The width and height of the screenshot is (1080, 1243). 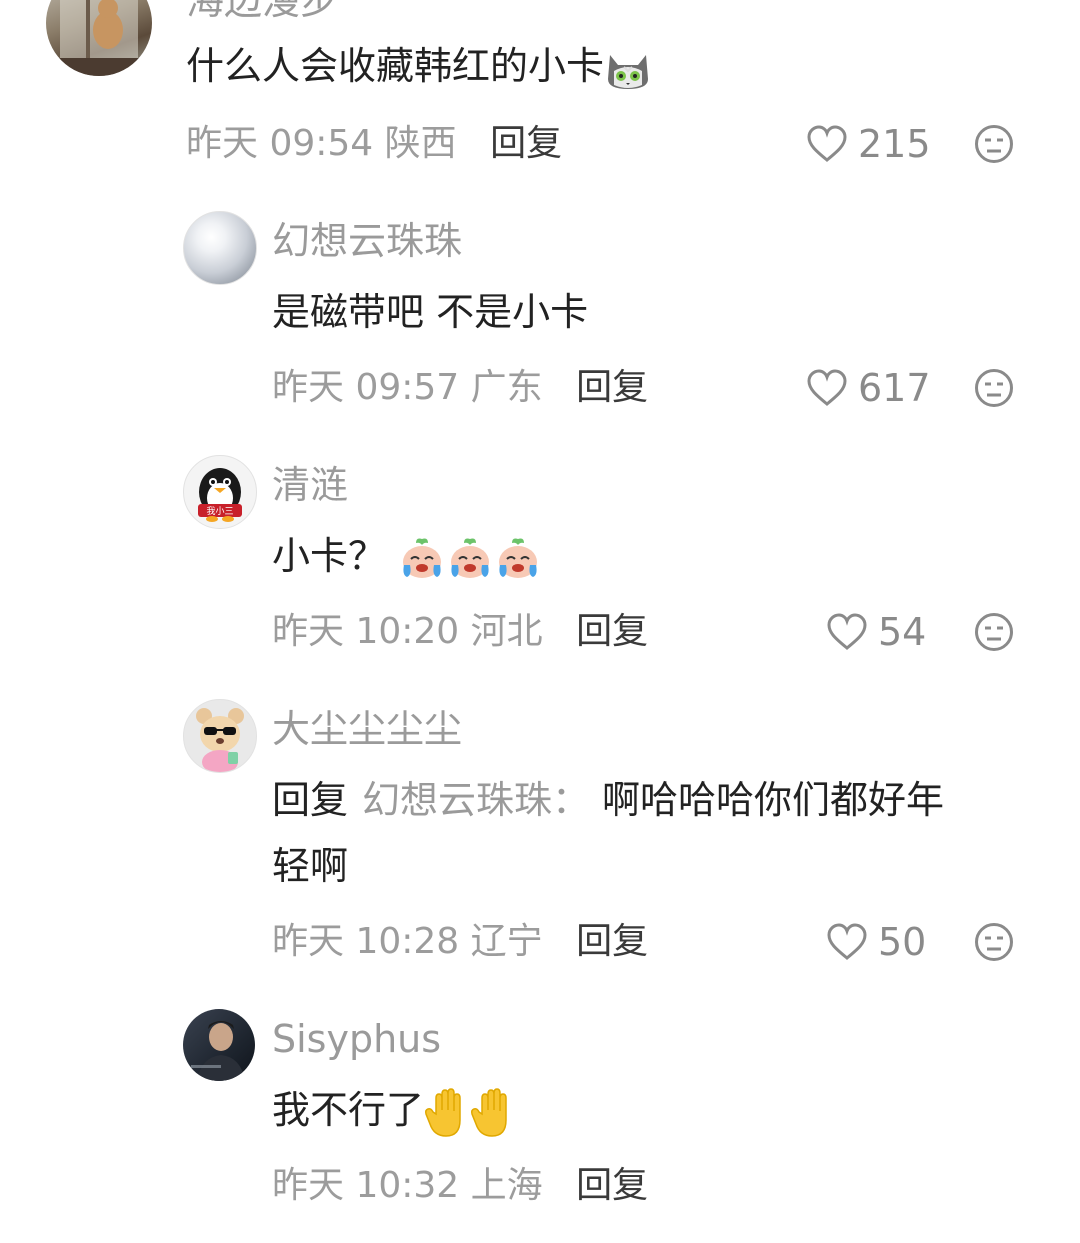 I want to click on username: 大尘尘尘尘, so click(x=367, y=729).